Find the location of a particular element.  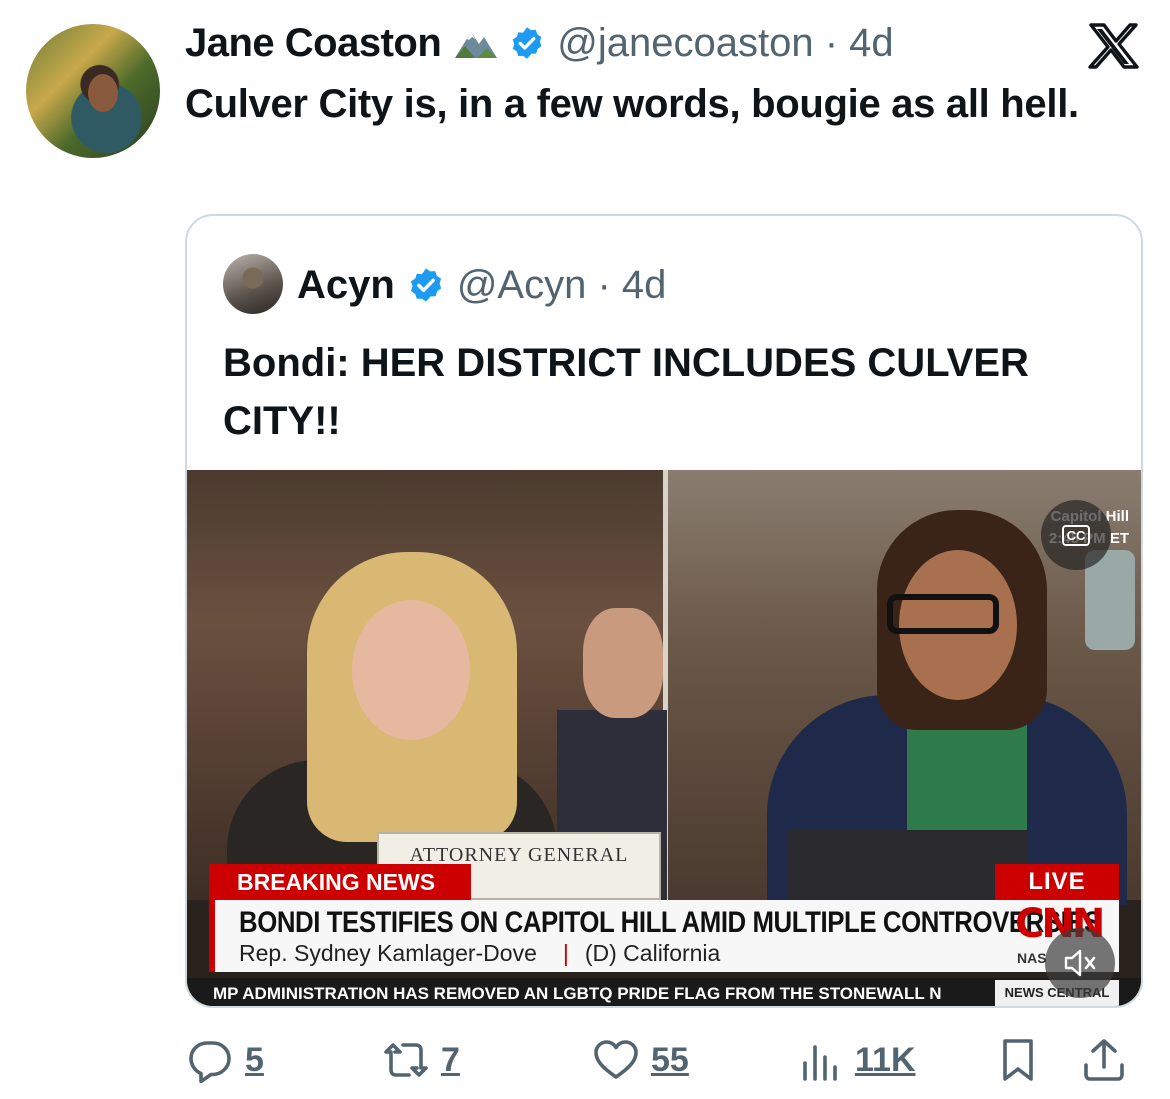

reply-count: 5 is located at coordinates (254, 1060).